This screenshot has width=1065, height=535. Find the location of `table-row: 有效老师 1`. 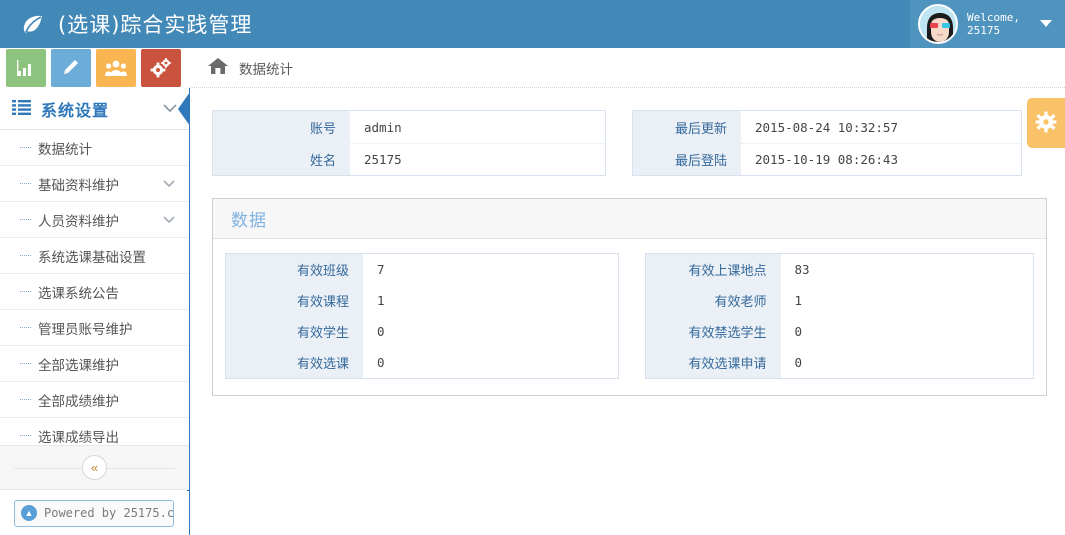

table-row: 有效老师 1 is located at coordinates (839, 300).